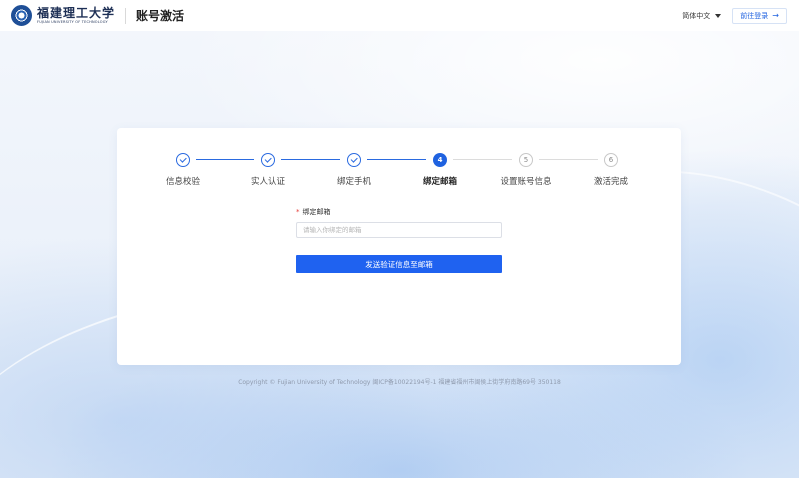 The width and height of the screenshot is (799, 478). I want to click on login-button-label: 前往登录, so click(754, 15).